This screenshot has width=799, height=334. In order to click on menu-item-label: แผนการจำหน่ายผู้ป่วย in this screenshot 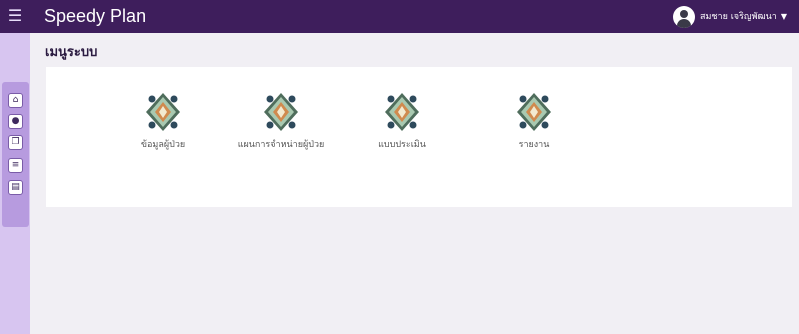, I will do `click(281, 145)`.